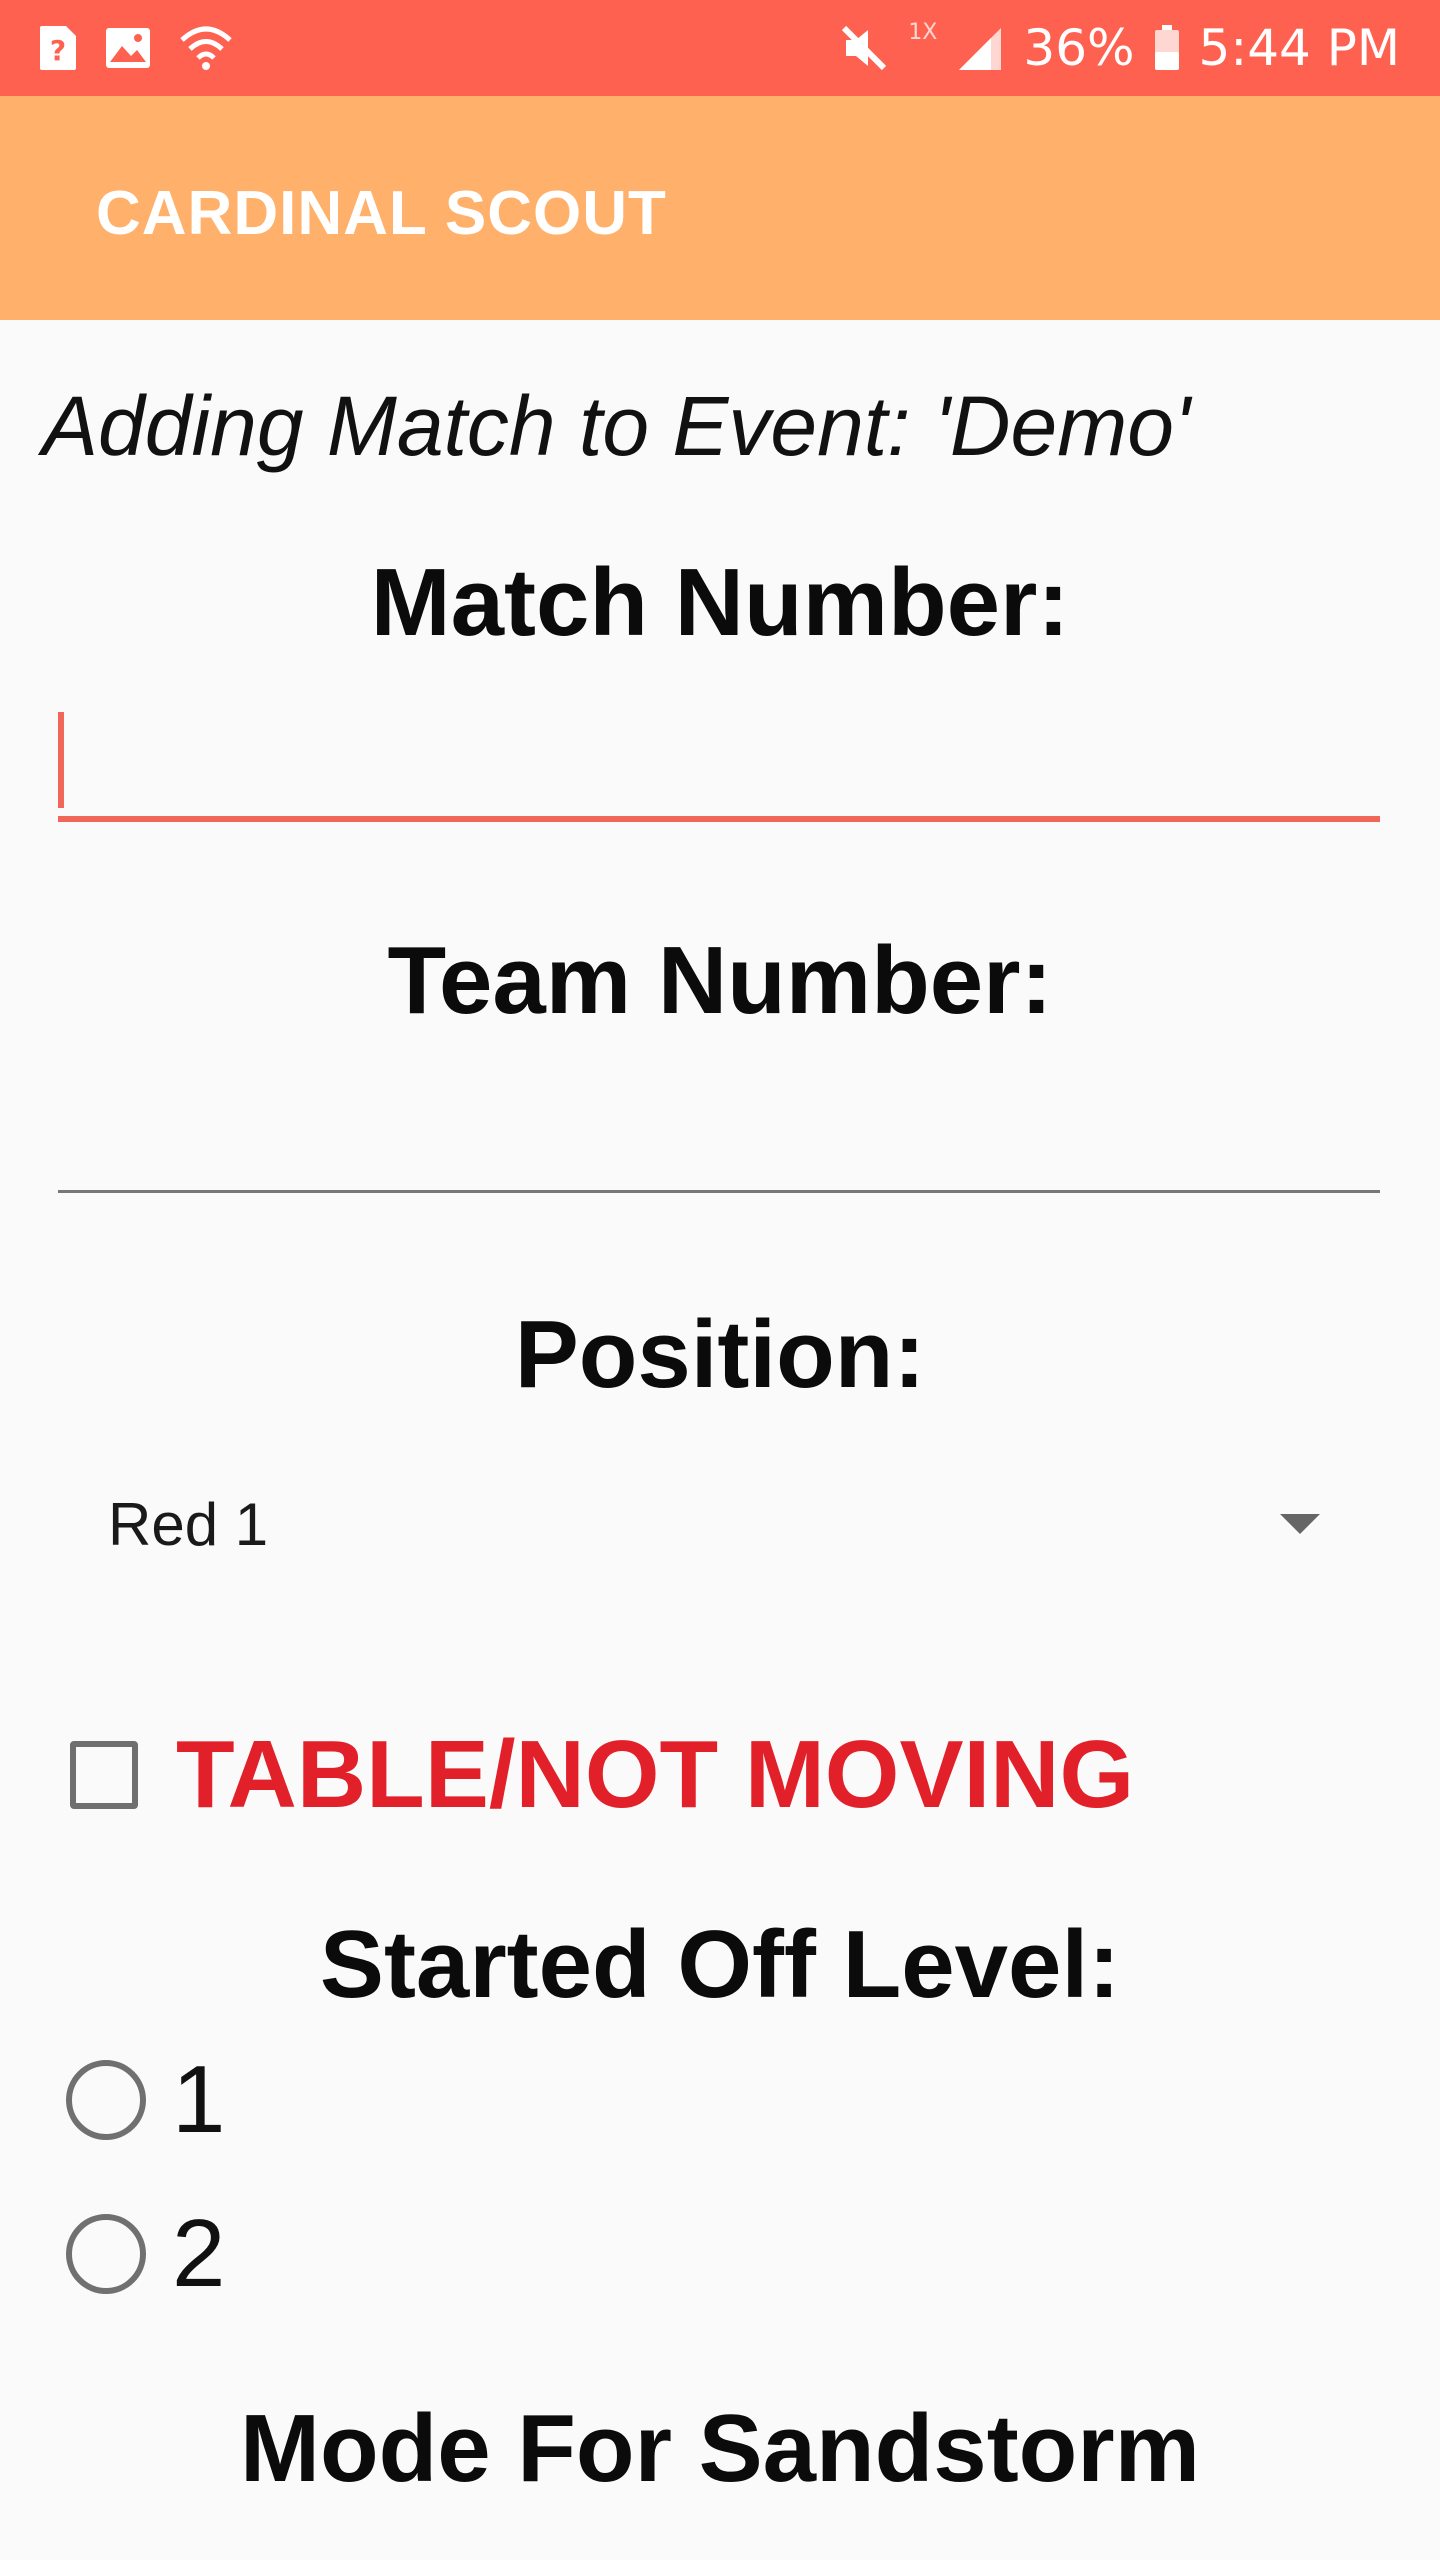  What do you see at coordinates (381, 213) in the screenshot?
I see `app-title: CARDINAL SCOUT` at bounding box center [381, 213].